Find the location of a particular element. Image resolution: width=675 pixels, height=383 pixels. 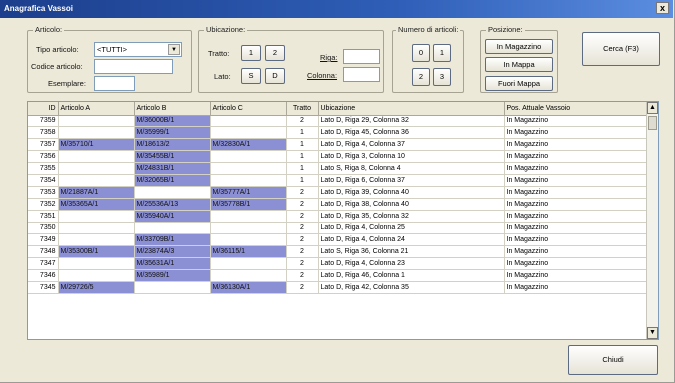

tratto-2-button: 2 is located at coordinates (275, 53).